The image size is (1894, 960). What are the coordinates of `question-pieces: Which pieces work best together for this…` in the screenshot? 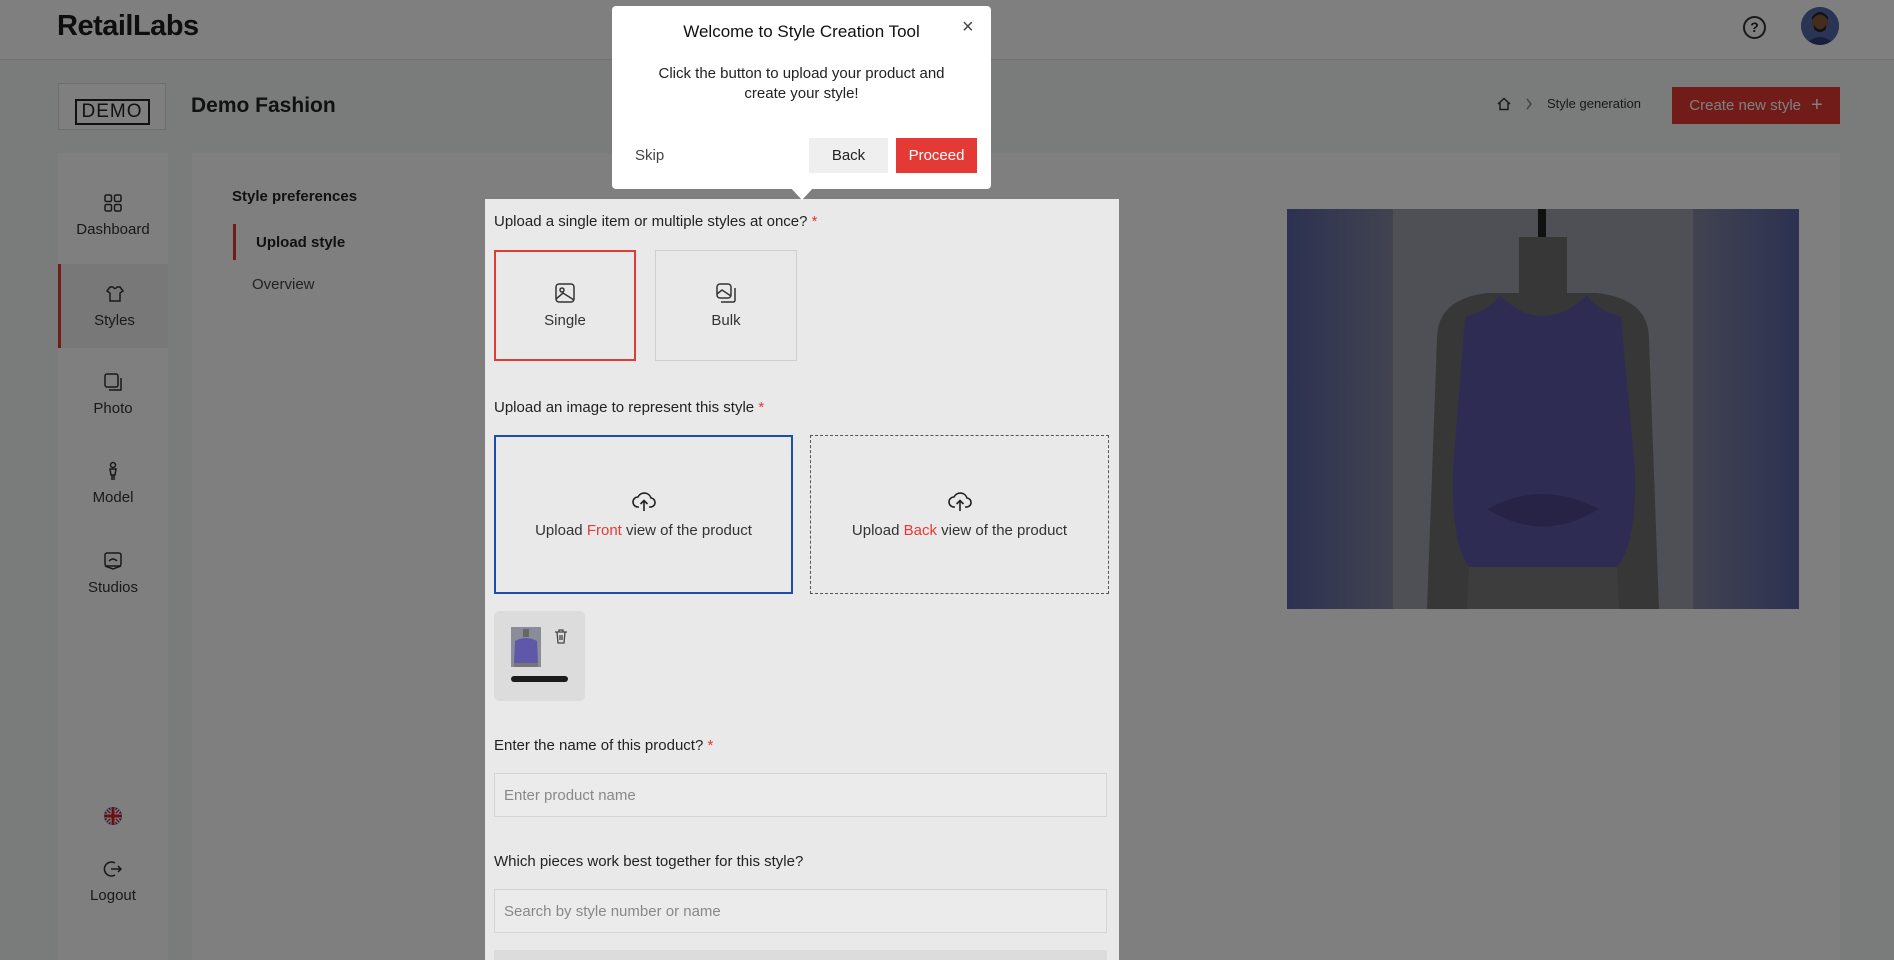 It's located at (649, 861).